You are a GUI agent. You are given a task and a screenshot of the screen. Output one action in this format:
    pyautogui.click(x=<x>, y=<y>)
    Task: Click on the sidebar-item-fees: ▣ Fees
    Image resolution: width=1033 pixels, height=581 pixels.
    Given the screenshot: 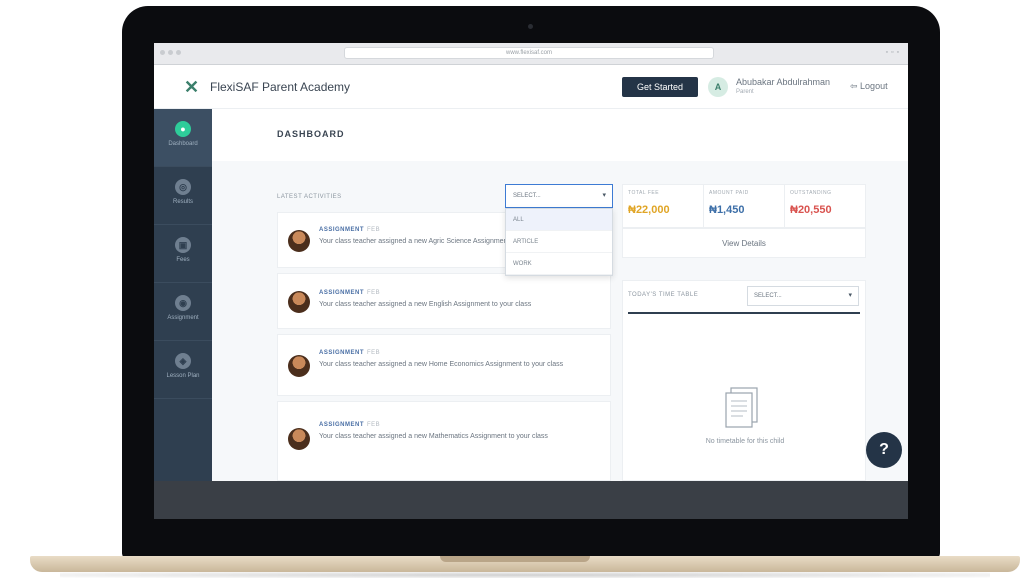 What is the action you would take?
    pyautogui.click(x=183, y=254)
    